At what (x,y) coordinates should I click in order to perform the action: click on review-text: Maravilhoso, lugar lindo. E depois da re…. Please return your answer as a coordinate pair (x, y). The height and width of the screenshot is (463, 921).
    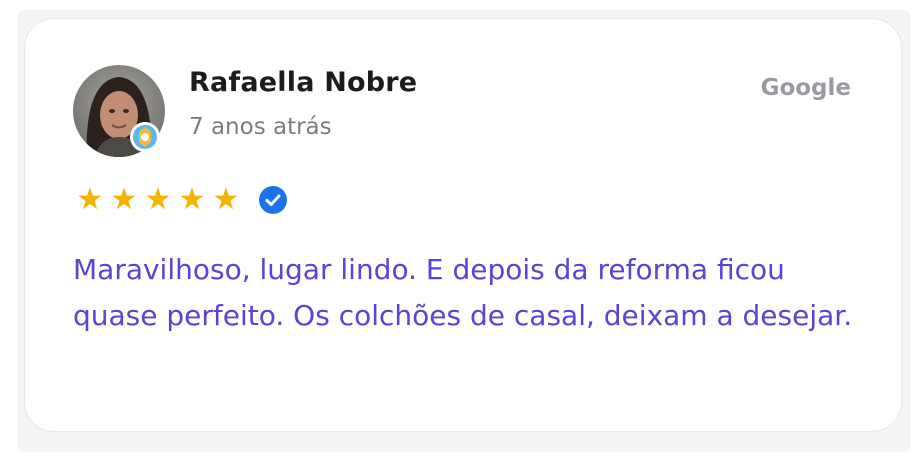
    Looking at the image, I should click on (463, 292).